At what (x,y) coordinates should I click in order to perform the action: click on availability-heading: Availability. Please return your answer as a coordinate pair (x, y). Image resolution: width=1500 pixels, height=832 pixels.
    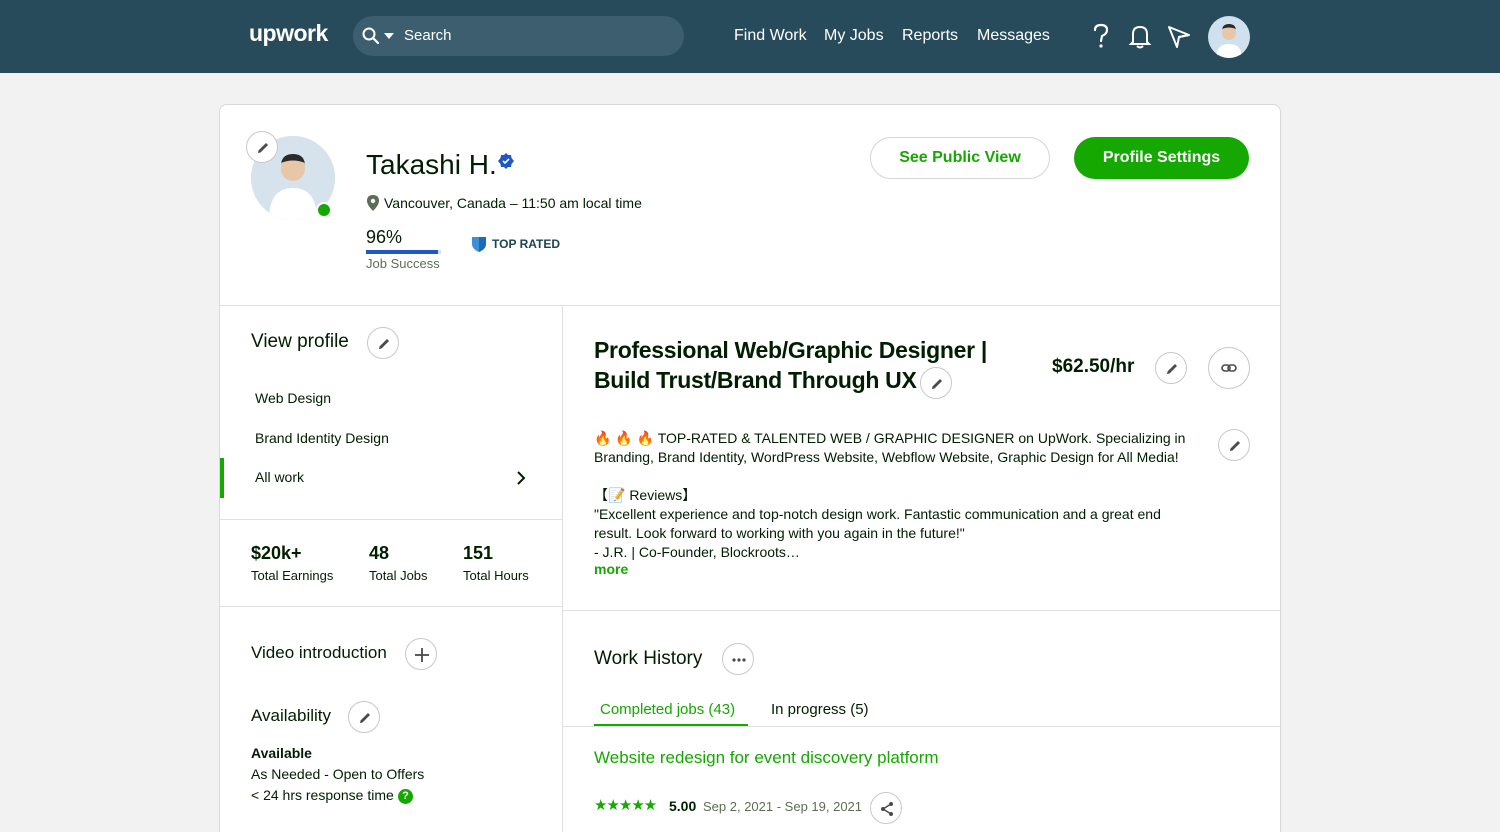
    Looking at the image, I should click on (291, 715).